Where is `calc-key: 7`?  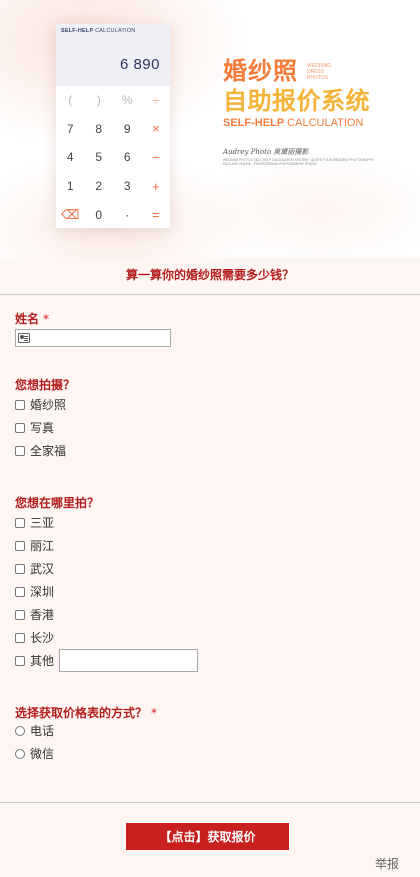
calc-key: 7 is located at coordinates (70, 128).